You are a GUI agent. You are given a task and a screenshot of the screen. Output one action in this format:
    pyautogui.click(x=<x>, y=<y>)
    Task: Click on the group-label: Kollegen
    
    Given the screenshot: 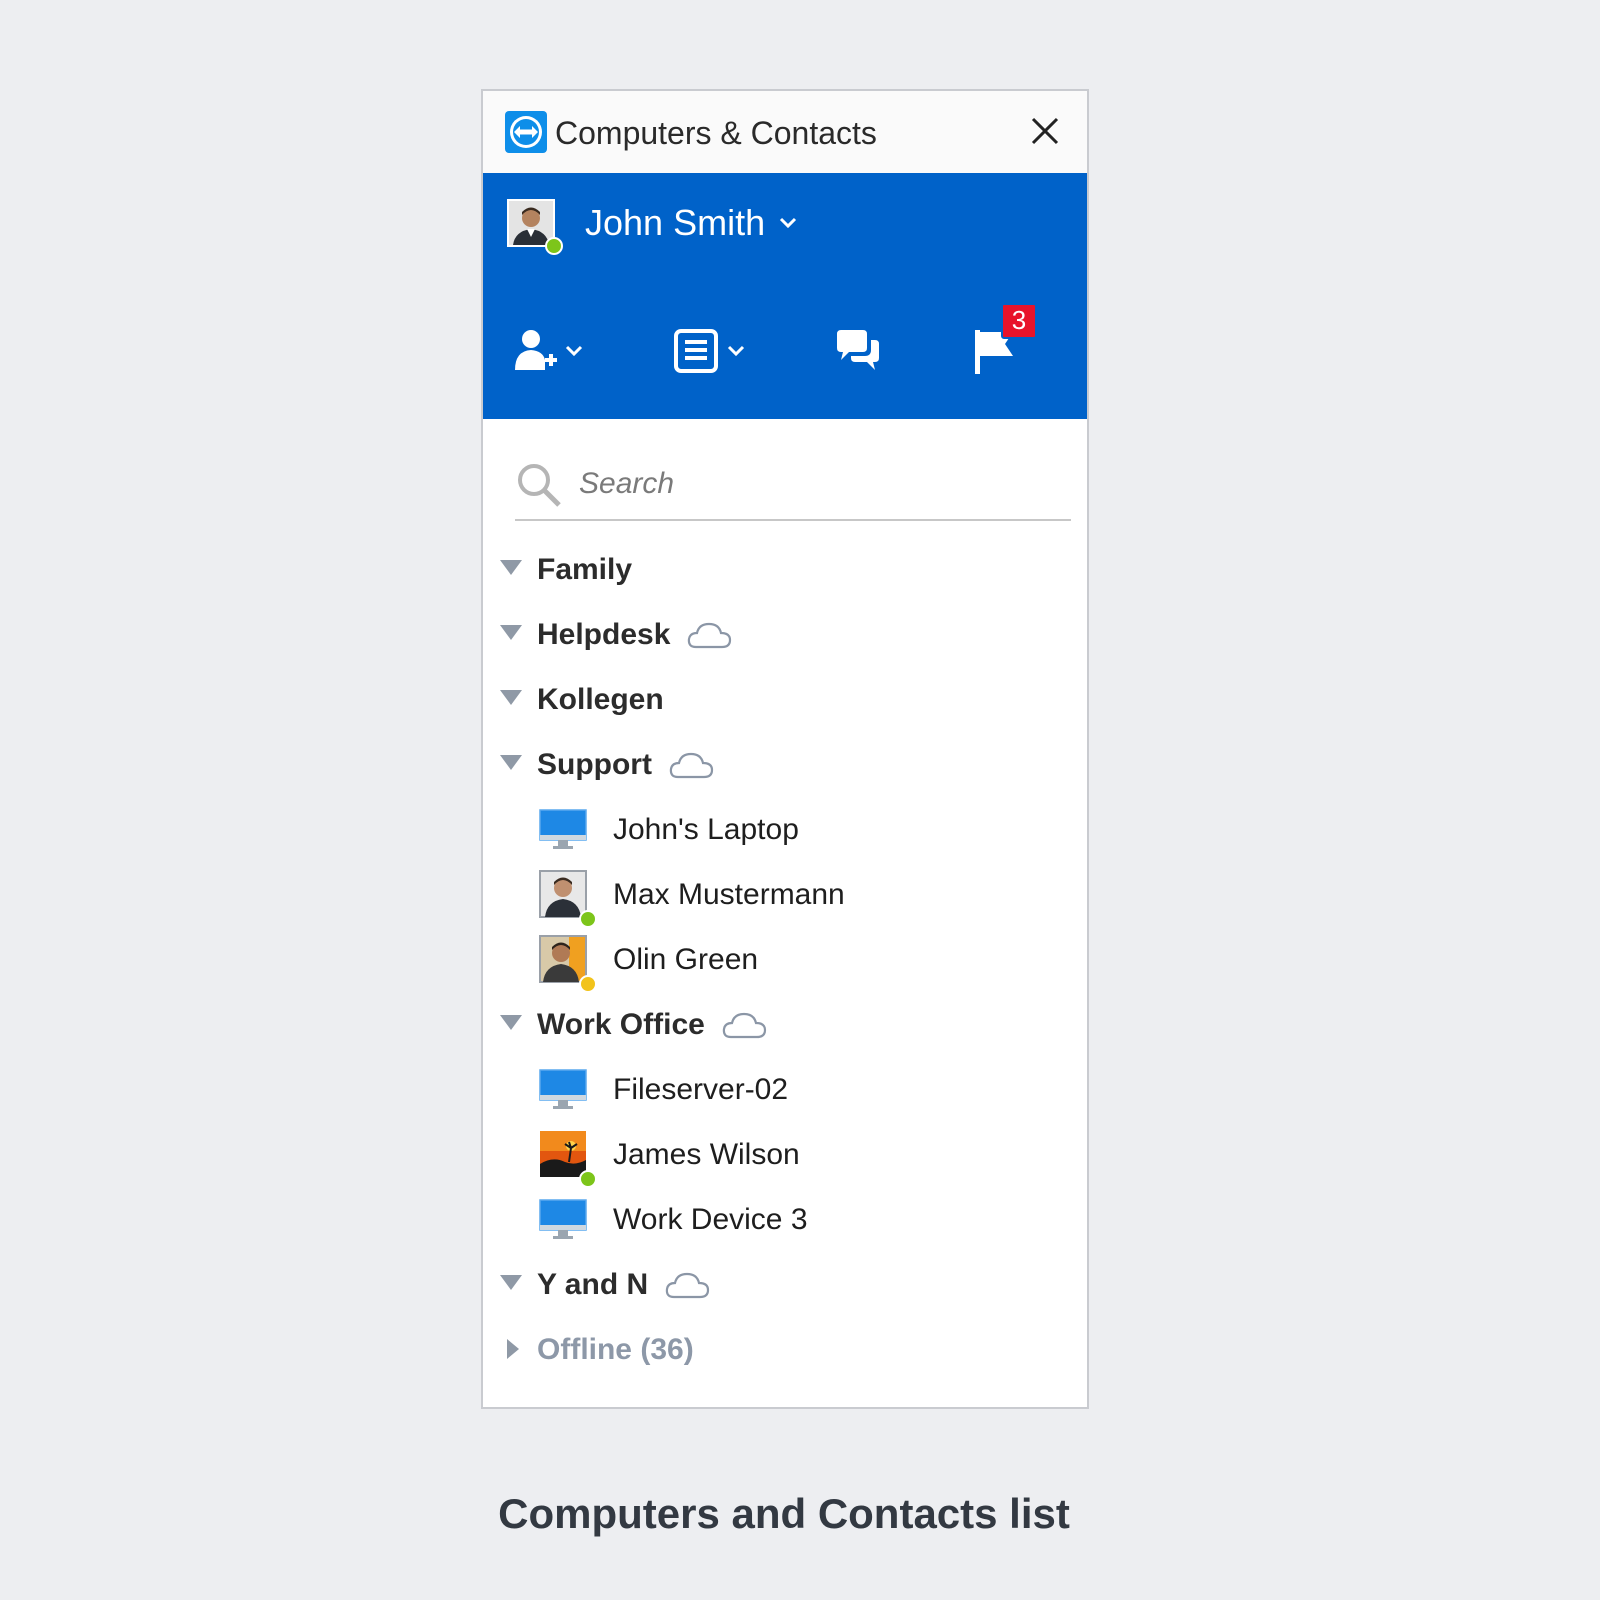 What is the action you would take?
    pyautogui.click(x=600, y=699)
    